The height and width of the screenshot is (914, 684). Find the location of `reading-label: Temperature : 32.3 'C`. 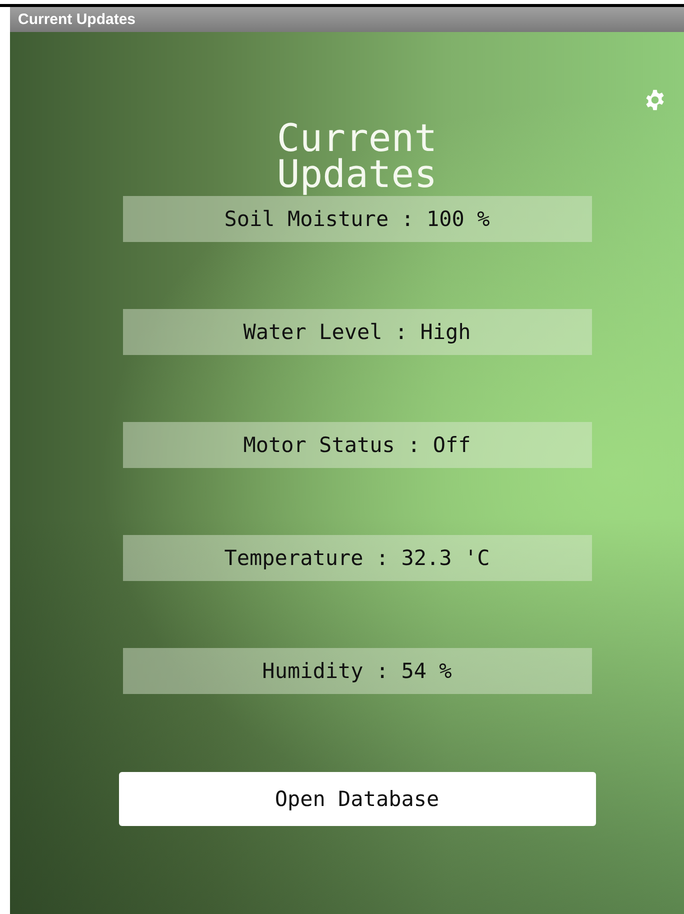

reading-label: Temperature : 32.3 'C is located at coordinates (357, 558).